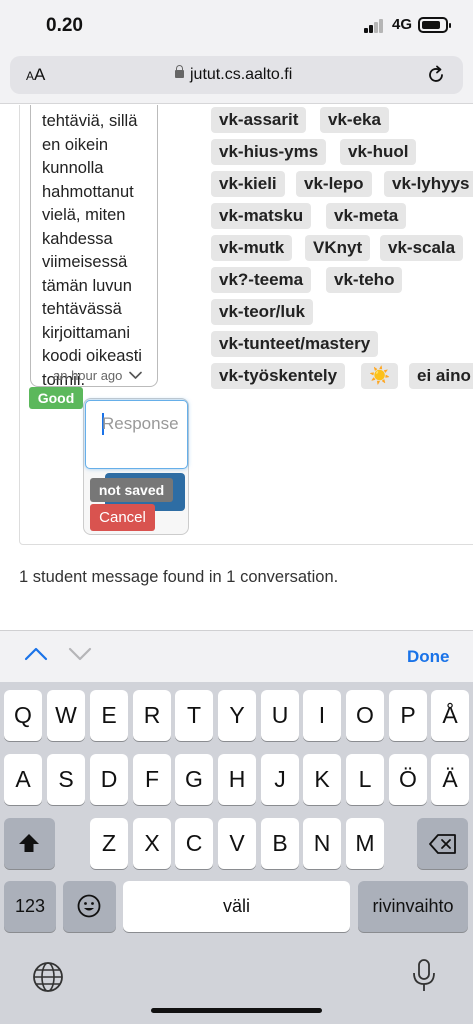  What do you see at coordinates (64, 25) in the screenshot?
I see `status-time: 0.20` at bounding box center [64, 25].